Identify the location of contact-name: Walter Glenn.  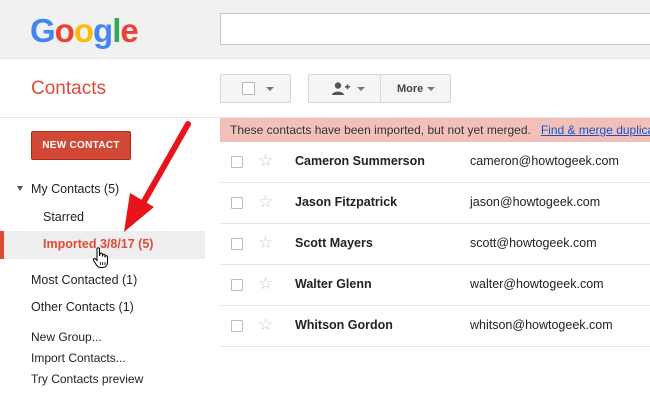
(333, 284).